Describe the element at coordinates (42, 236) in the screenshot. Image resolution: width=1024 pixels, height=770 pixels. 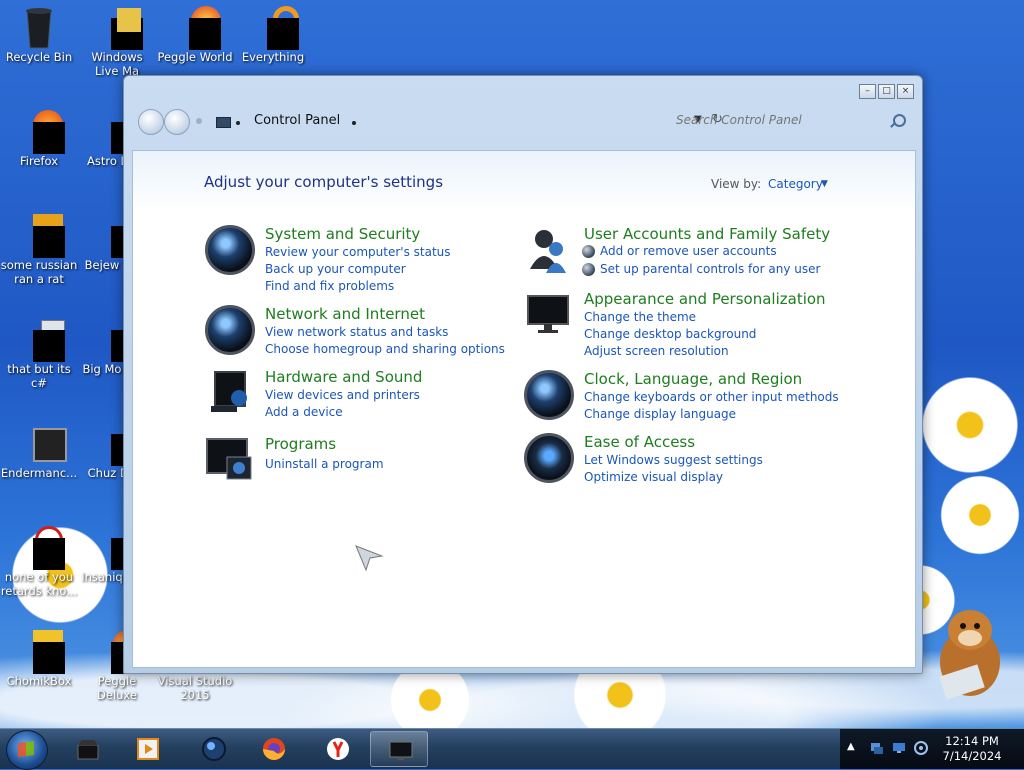
I see `file-icon` at that location.